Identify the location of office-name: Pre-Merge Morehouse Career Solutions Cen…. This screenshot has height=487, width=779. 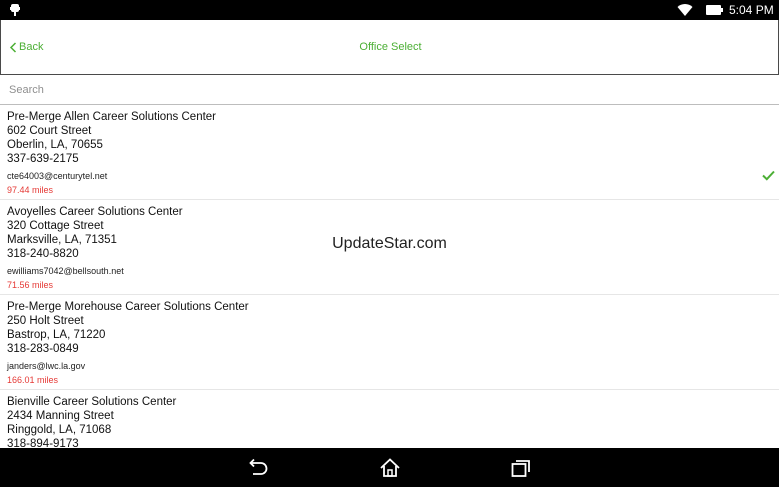
(128, 307).